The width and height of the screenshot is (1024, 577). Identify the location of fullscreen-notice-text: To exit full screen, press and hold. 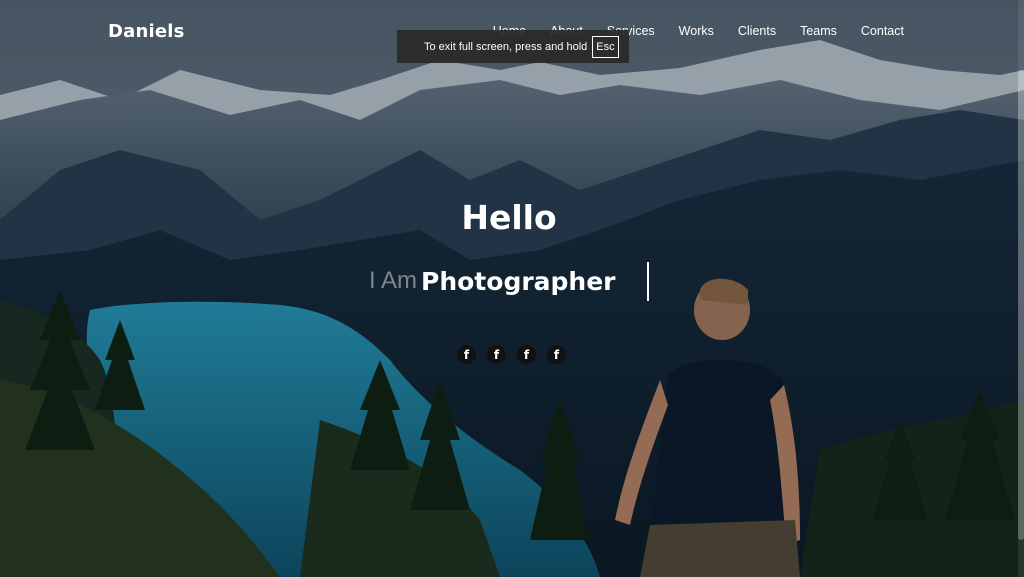
(506, 46).